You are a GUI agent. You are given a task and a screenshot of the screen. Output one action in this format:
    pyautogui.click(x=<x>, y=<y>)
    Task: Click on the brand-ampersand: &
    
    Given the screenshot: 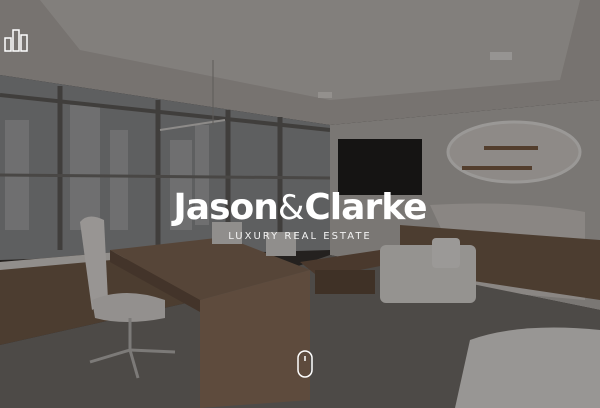 What is the action you would take?
    pyautogui.click(x=291, y=208)
    